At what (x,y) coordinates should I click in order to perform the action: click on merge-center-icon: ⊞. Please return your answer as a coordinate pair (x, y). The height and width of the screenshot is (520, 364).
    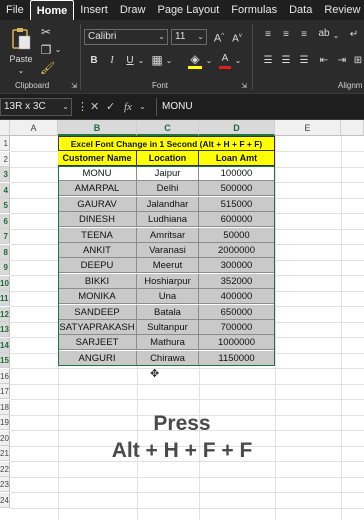
    Looking at the image, I should click on (358, 61).